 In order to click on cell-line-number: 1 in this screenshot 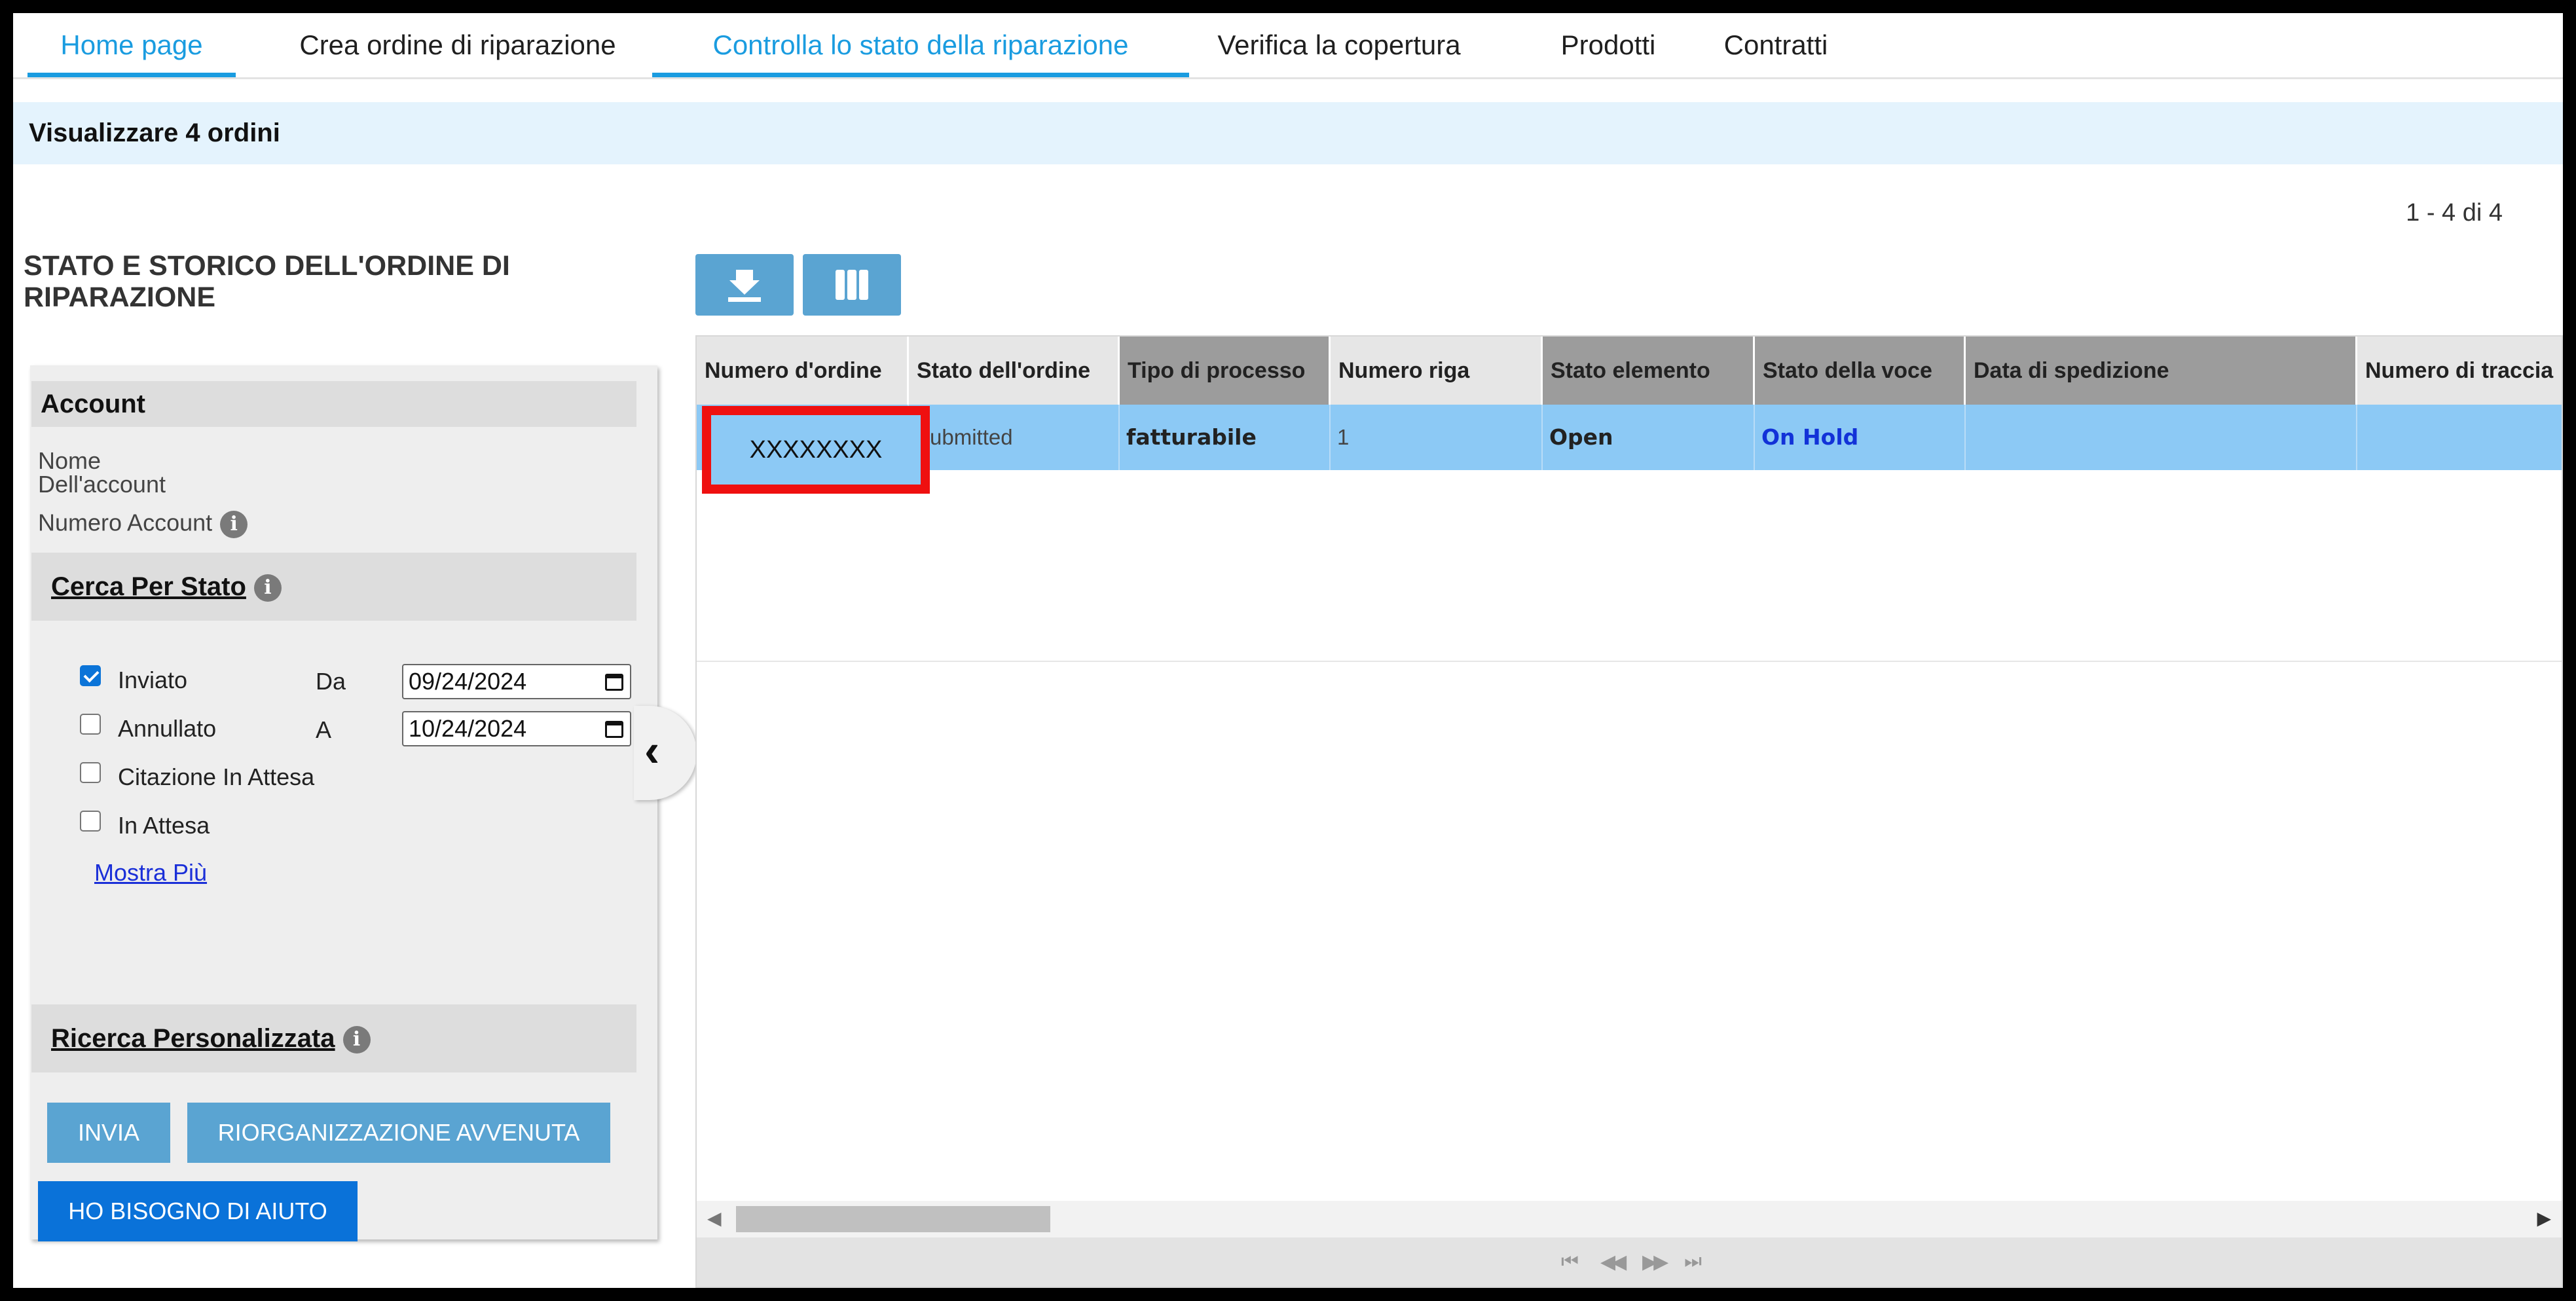, I will do `click(1437, 437)`.